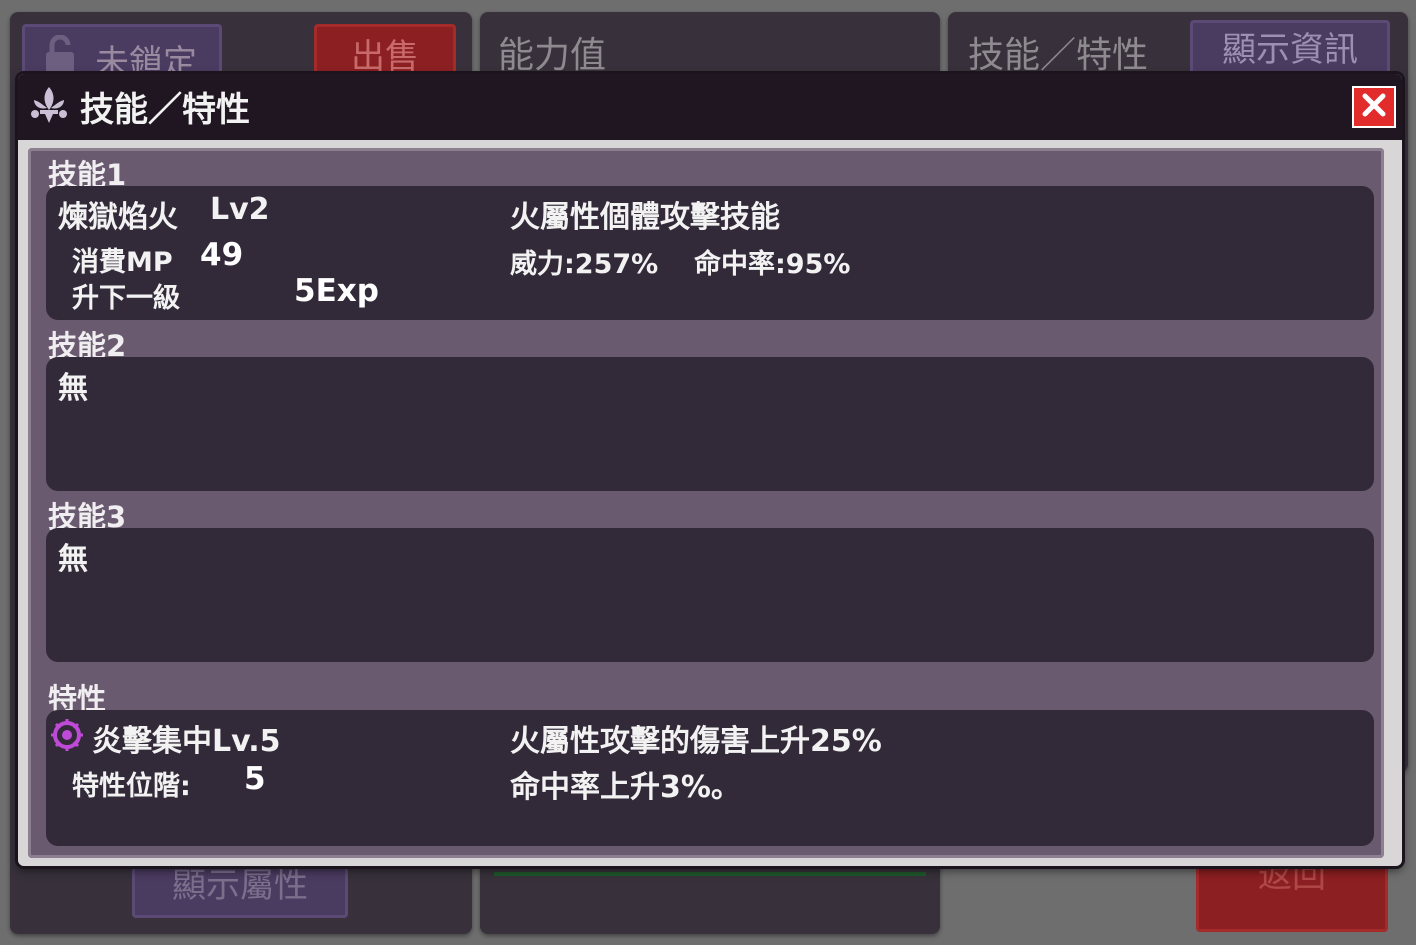  Describe the element at coordinates (710, 595) in the screenshot. I see `skill3-box: 無` at that location.